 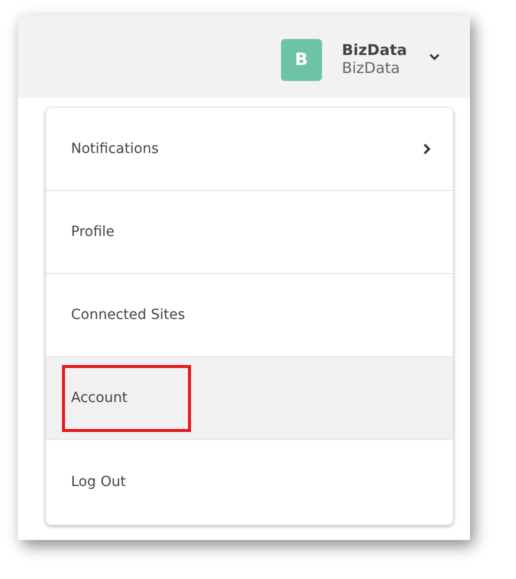 I want to click on org-name: BizData, so click(x=371, y=67).